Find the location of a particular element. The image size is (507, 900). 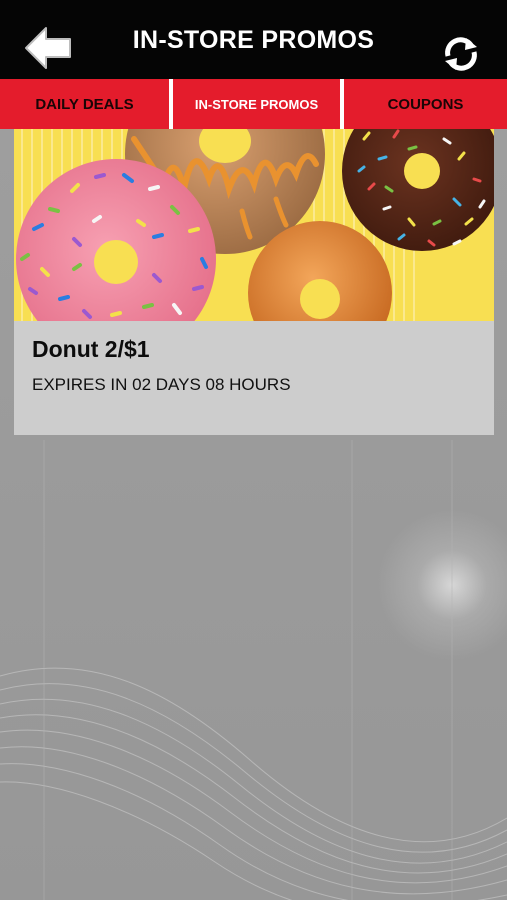

promo-expiry: EXPIRES IN 02 DAYS 08 HOURS is located at coordinates (161, 384).